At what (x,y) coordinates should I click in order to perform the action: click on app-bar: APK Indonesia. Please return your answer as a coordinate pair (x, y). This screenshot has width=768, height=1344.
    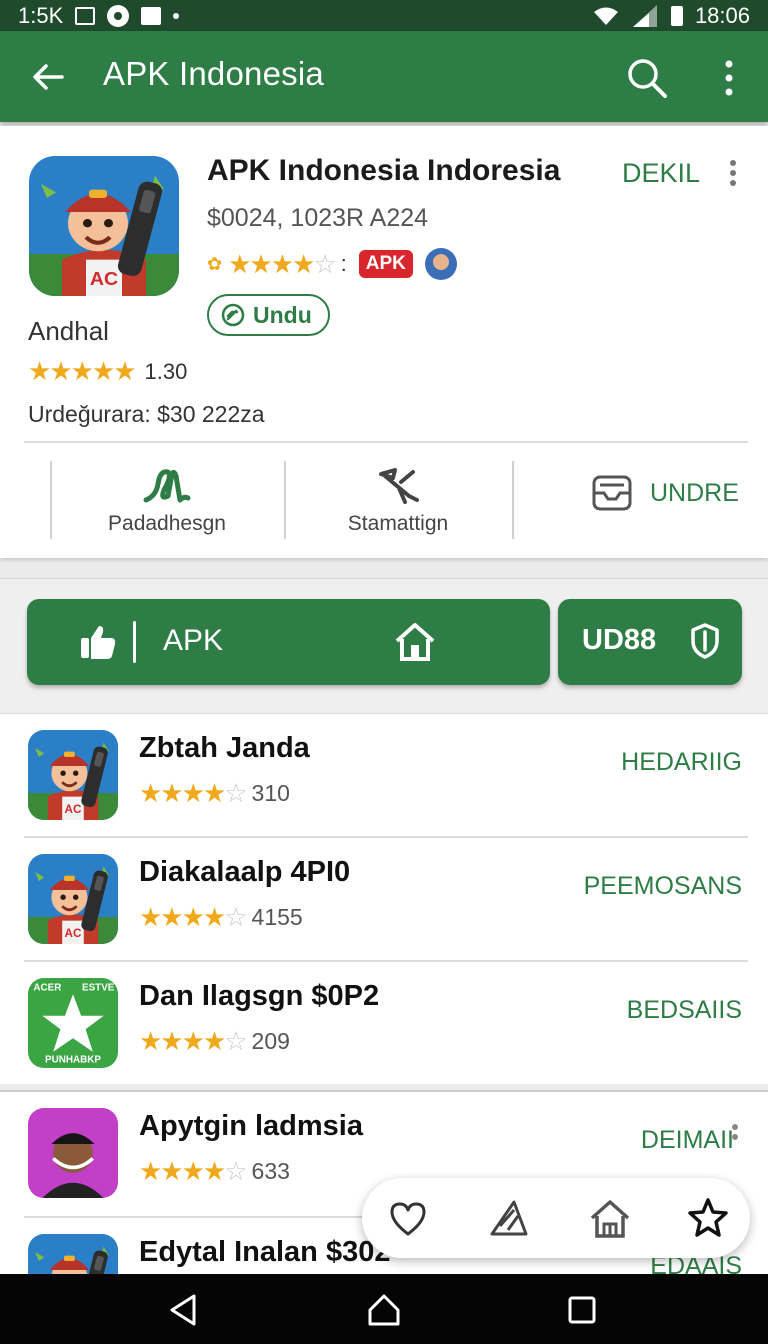
    Looking at the image, I should click on (384, 76).